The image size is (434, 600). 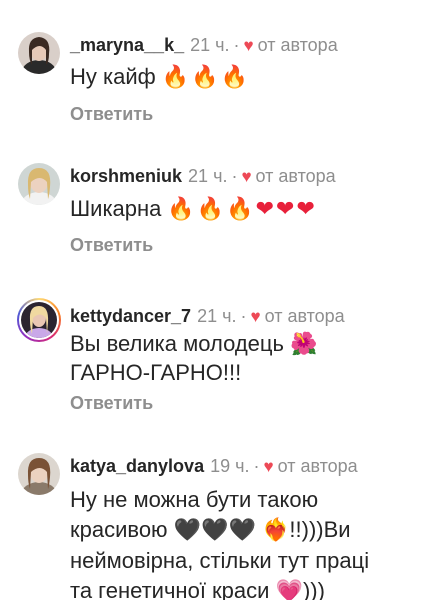 I want to click on timestamp: 19 ч., so click(x=230, y=466).